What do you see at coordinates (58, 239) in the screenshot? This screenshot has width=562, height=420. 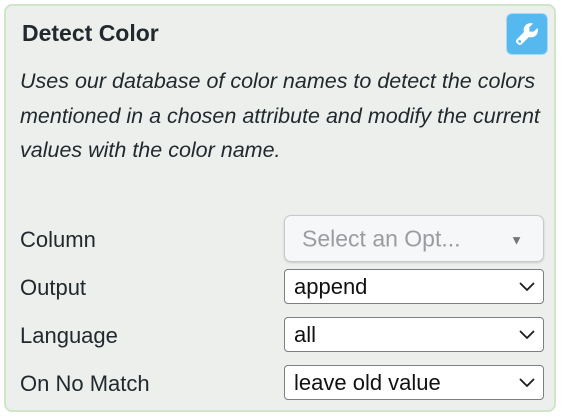 I see `column-label: Column` at bounding box center [58, 239].